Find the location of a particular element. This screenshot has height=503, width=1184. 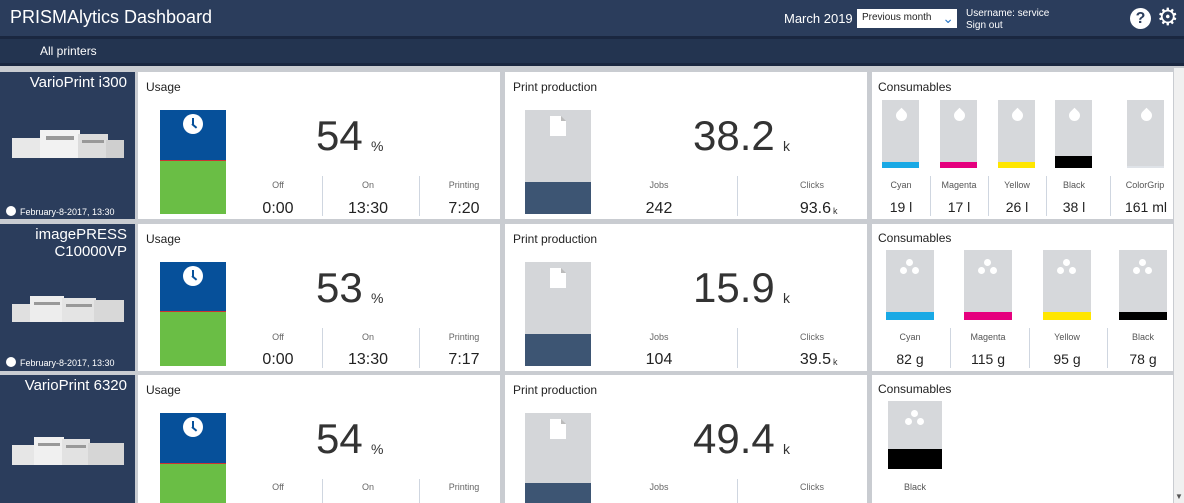

clicks-unit: k is located at coordinates (835, 362).